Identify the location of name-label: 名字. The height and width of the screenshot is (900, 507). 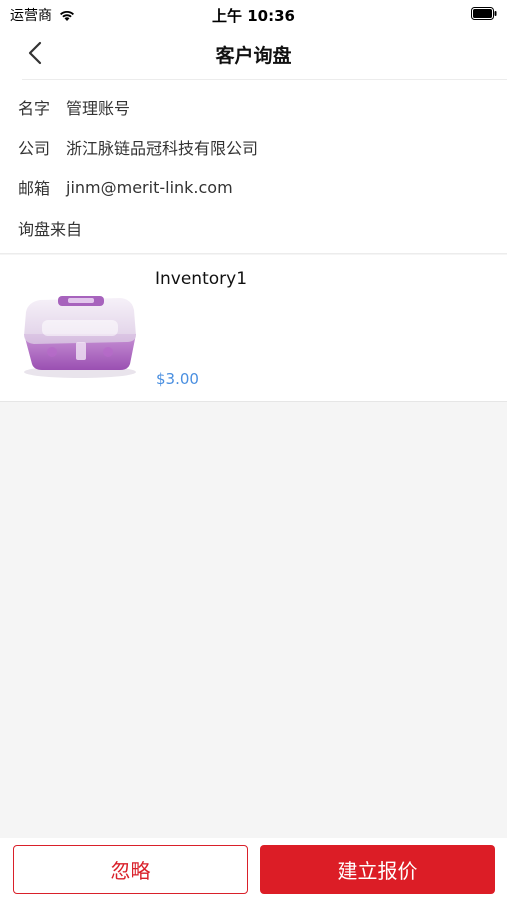
(34, 108).